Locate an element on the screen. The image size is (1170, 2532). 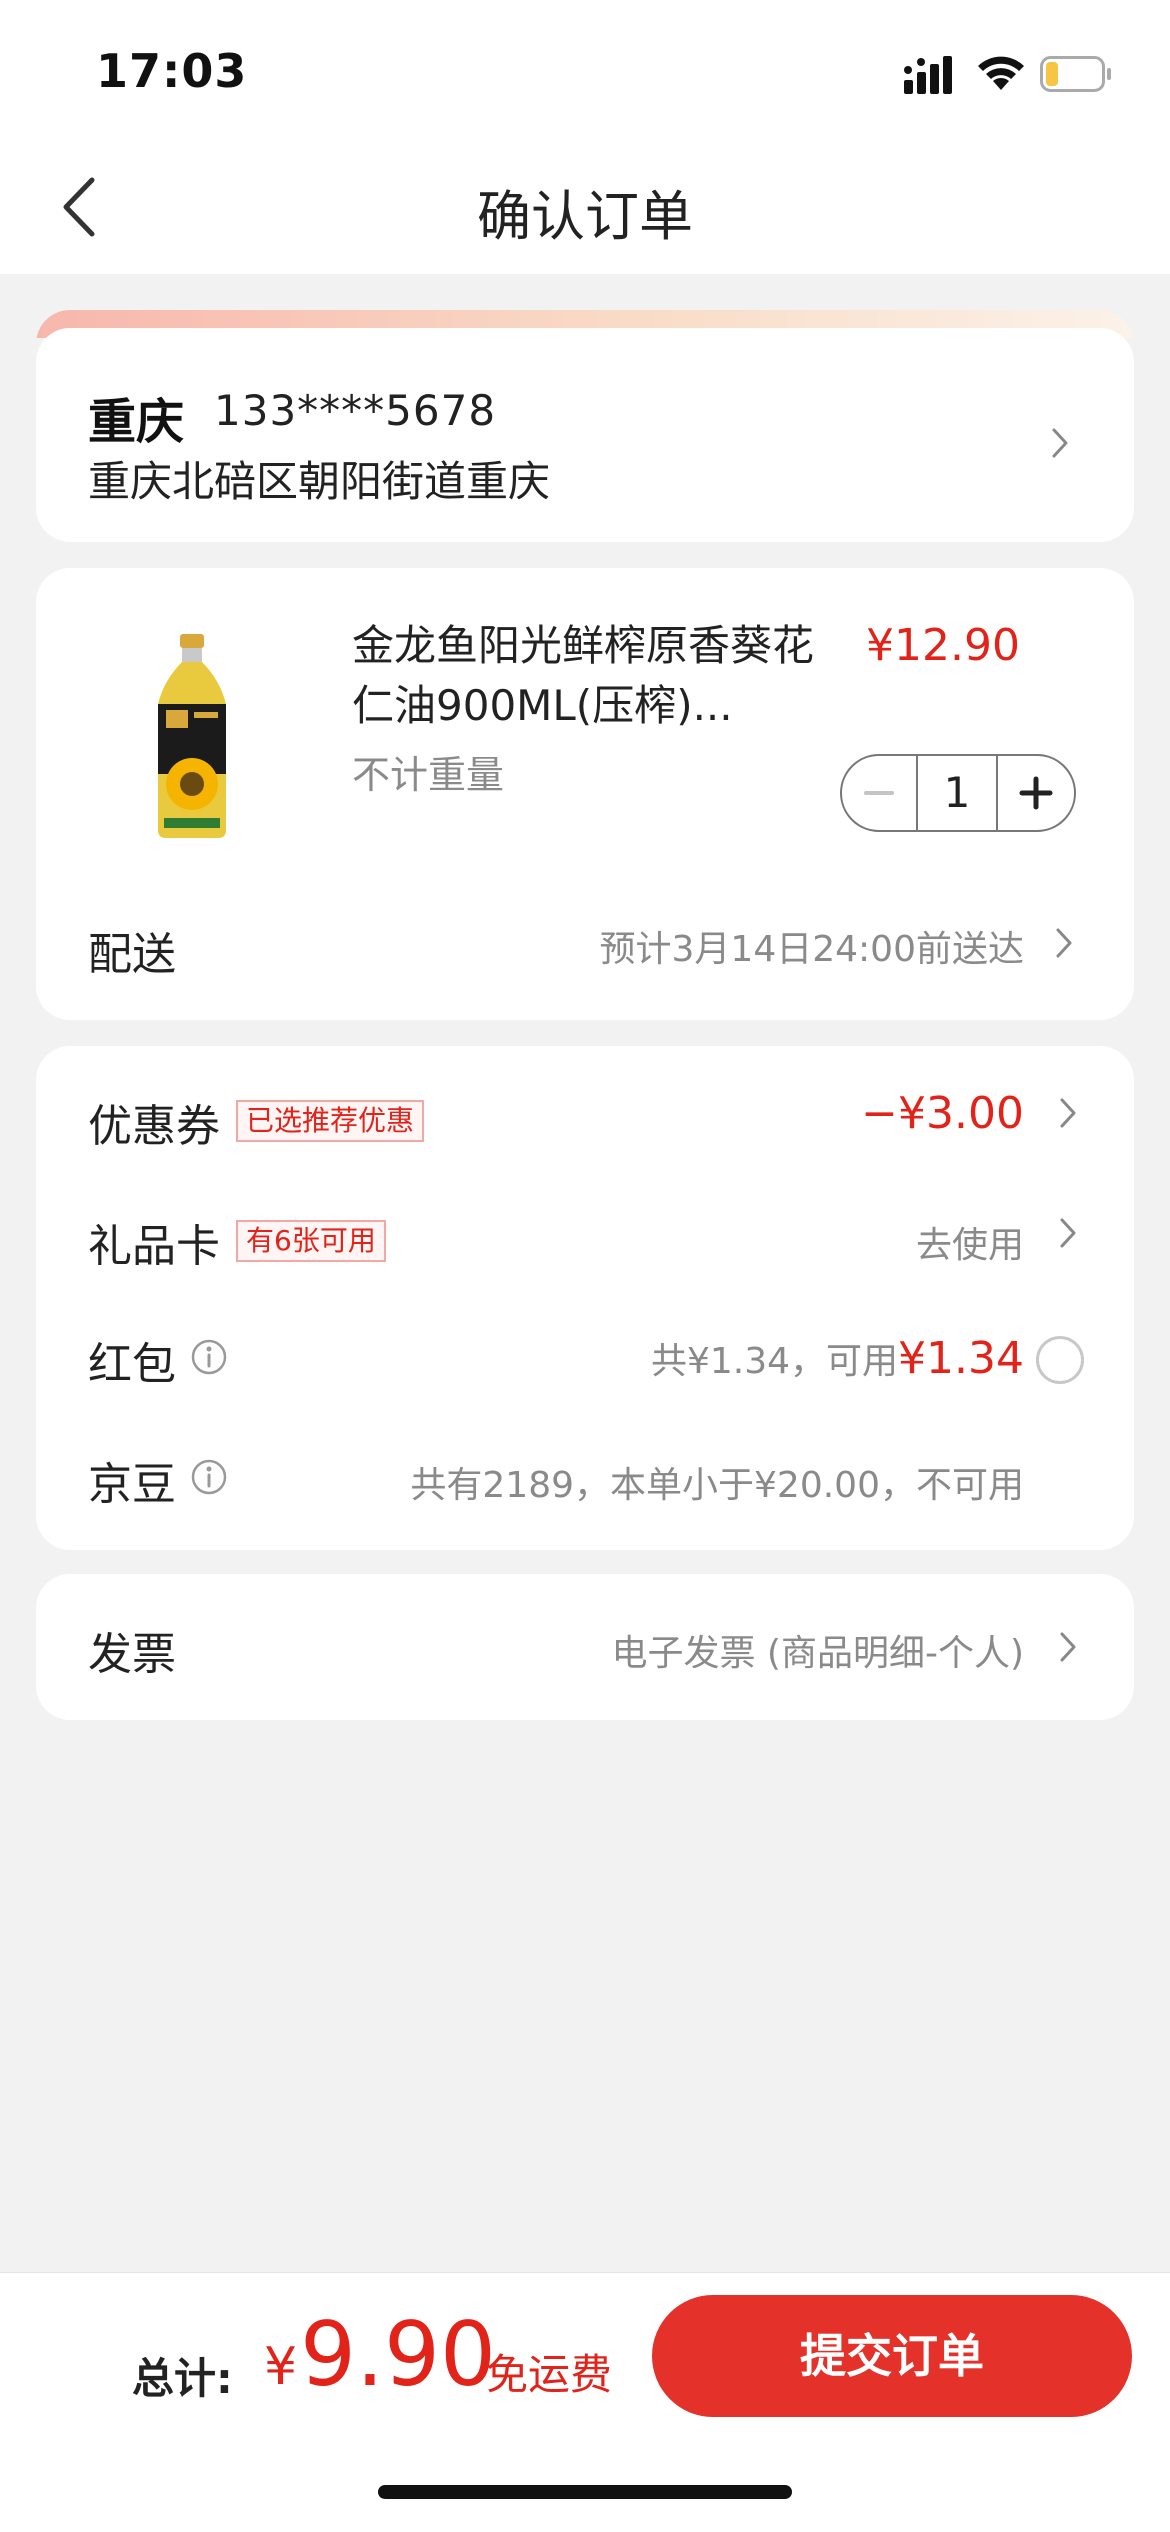
gift-card-value: 去使用 is located at coordinates (969, 1245).